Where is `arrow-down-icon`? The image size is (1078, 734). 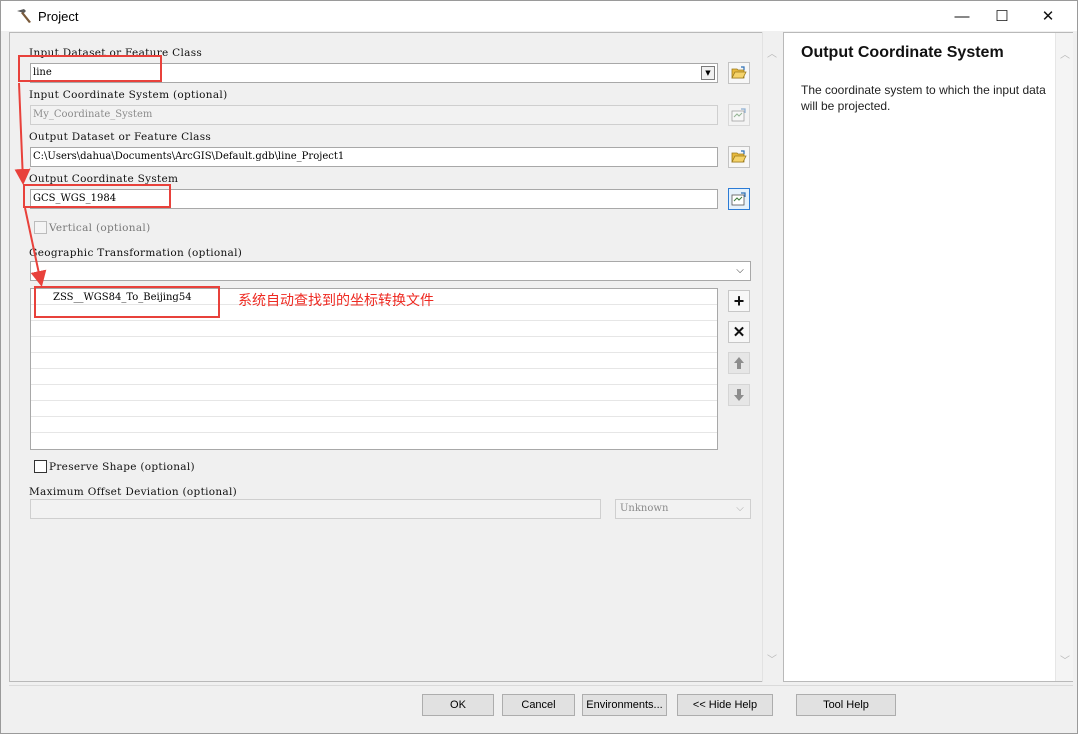 arrow-down-icon is located at coordinates (739, 395).